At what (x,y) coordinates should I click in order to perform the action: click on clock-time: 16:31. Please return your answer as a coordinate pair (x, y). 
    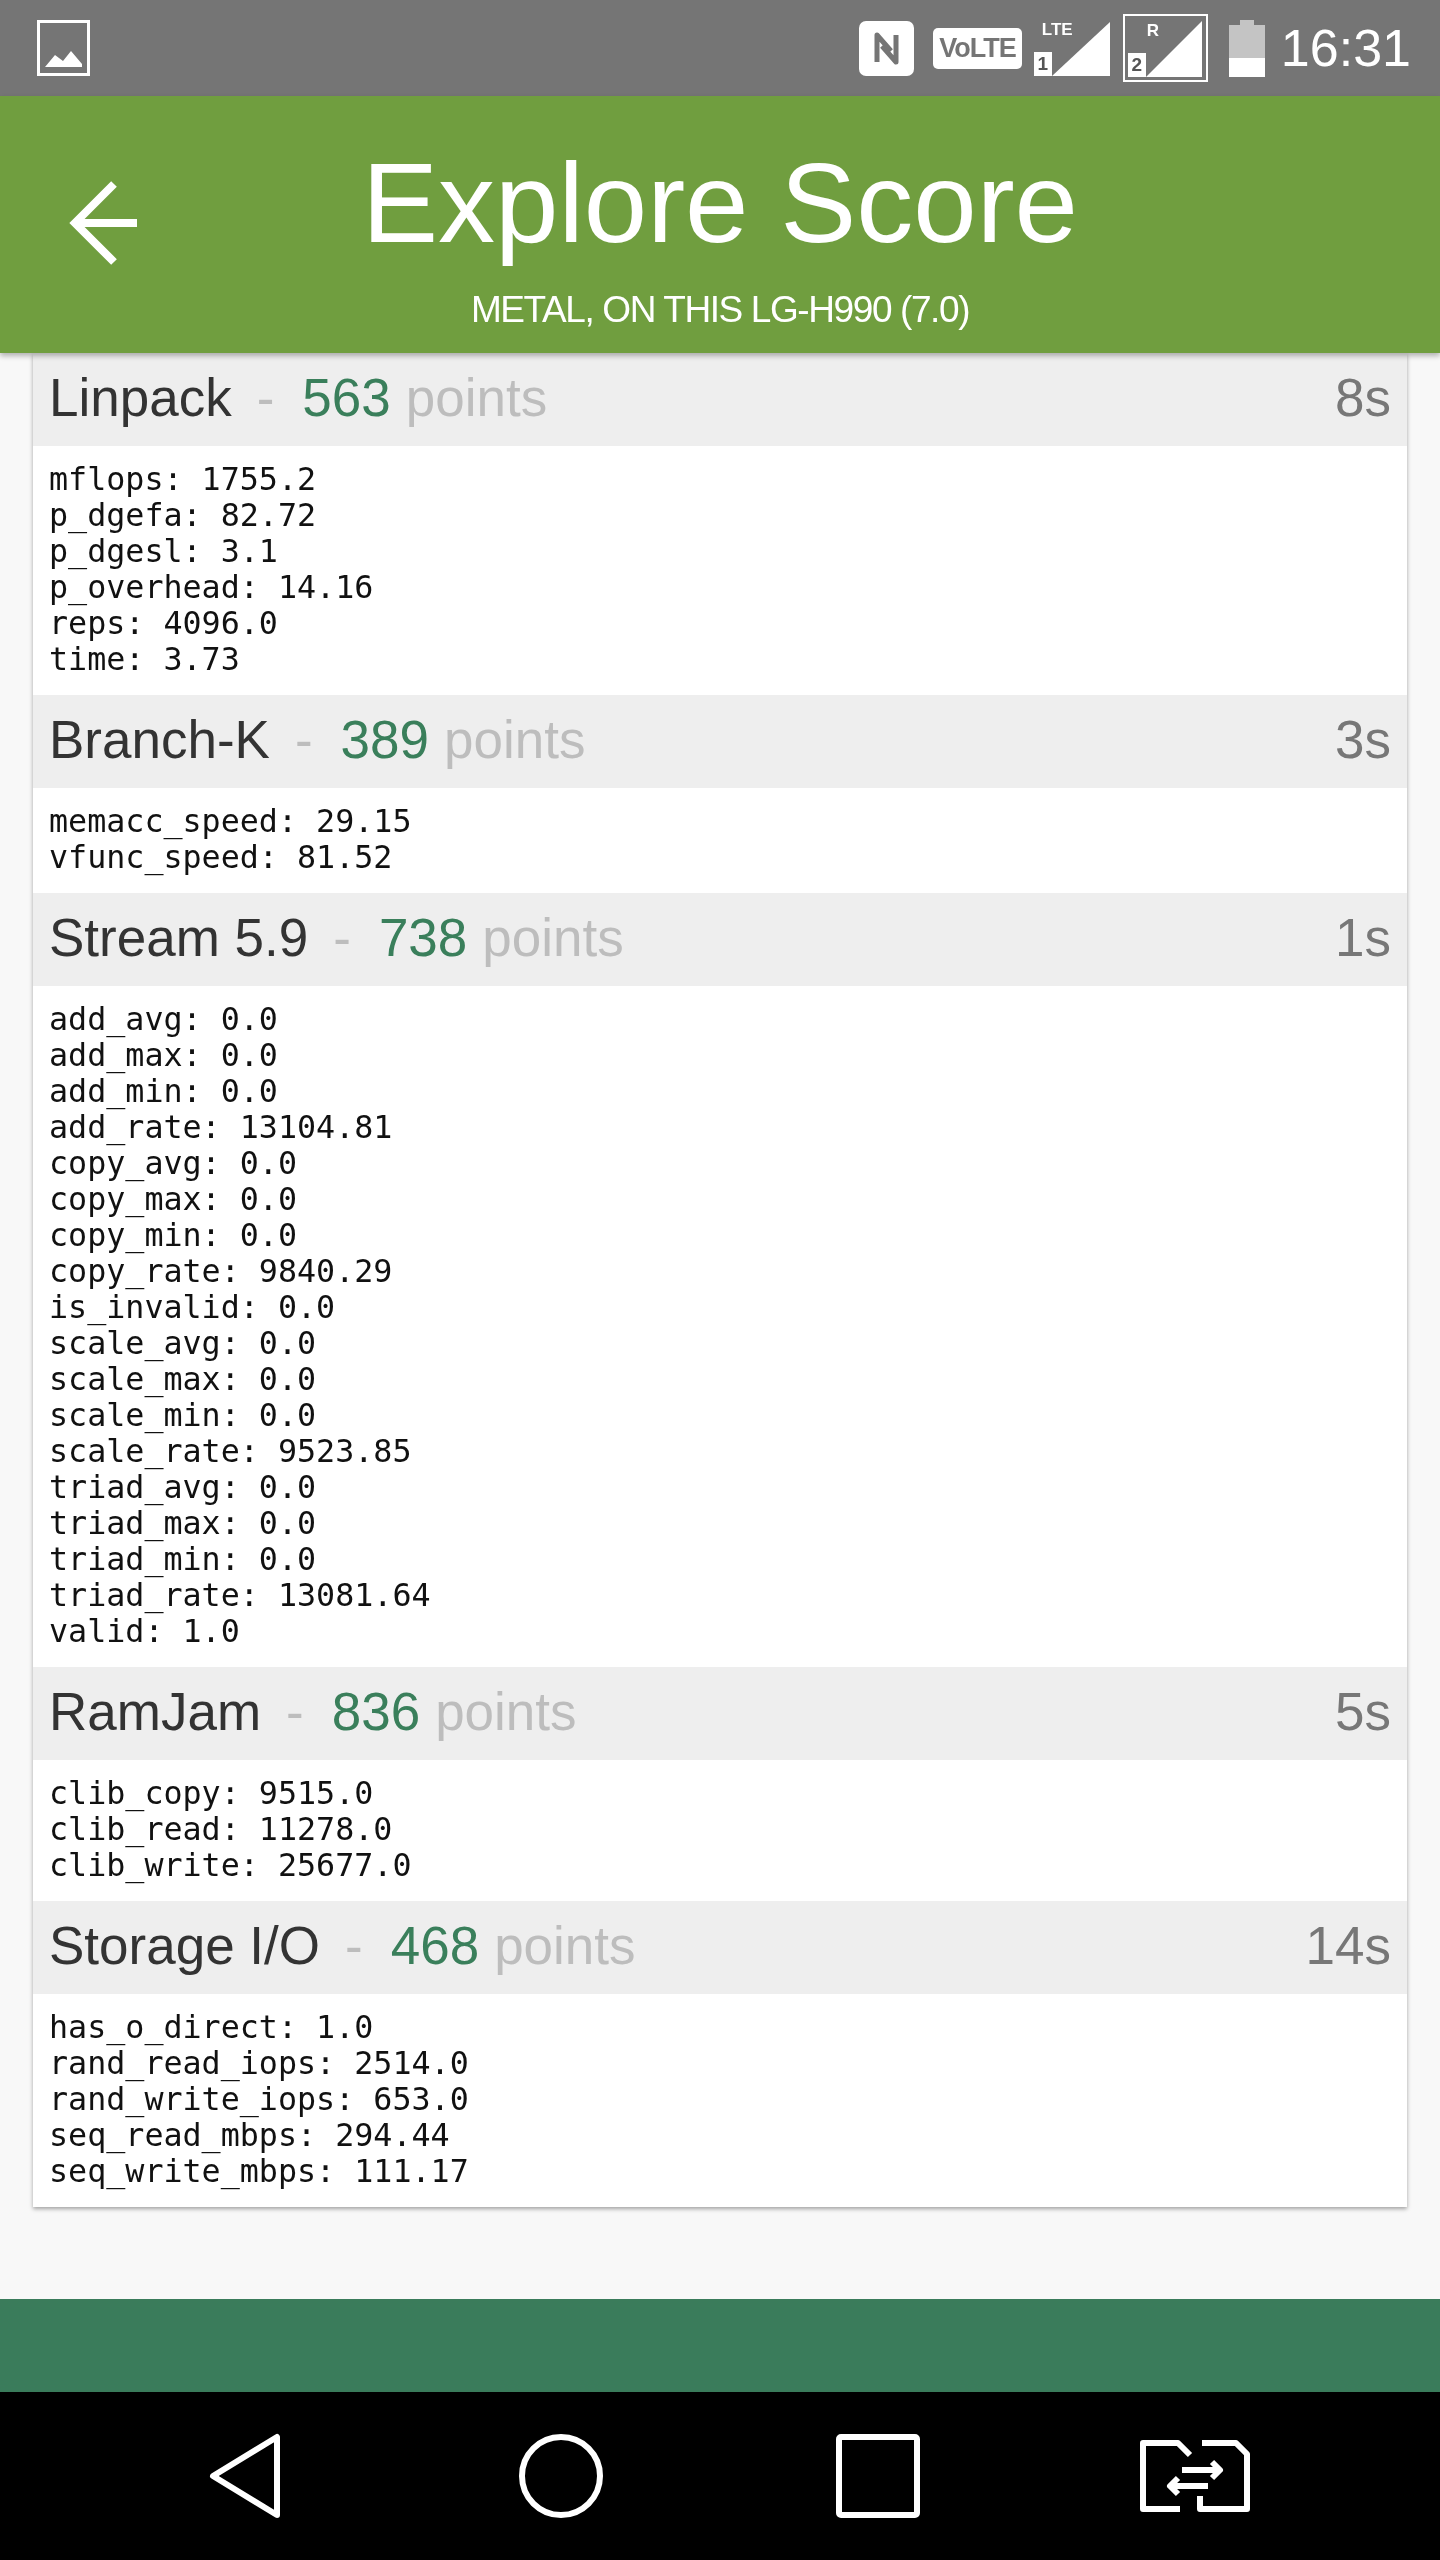
    Looking at the image, I should click on (1345, 48).